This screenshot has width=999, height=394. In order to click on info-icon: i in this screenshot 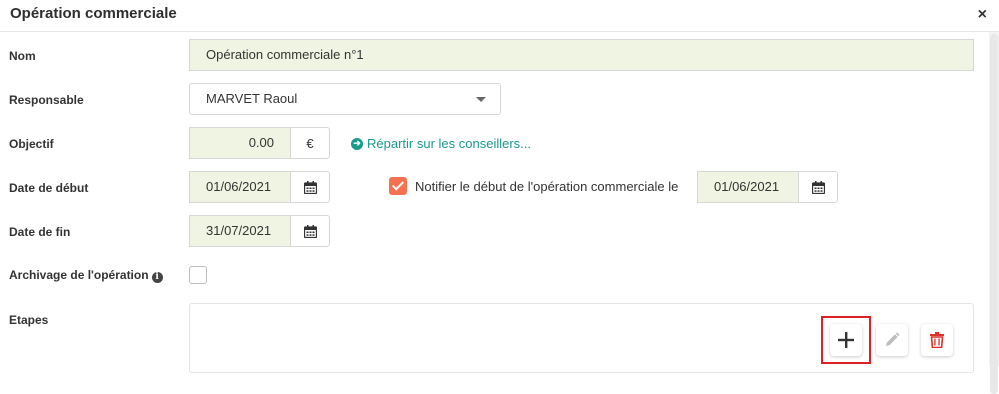, I will do `click(157, 277)`.